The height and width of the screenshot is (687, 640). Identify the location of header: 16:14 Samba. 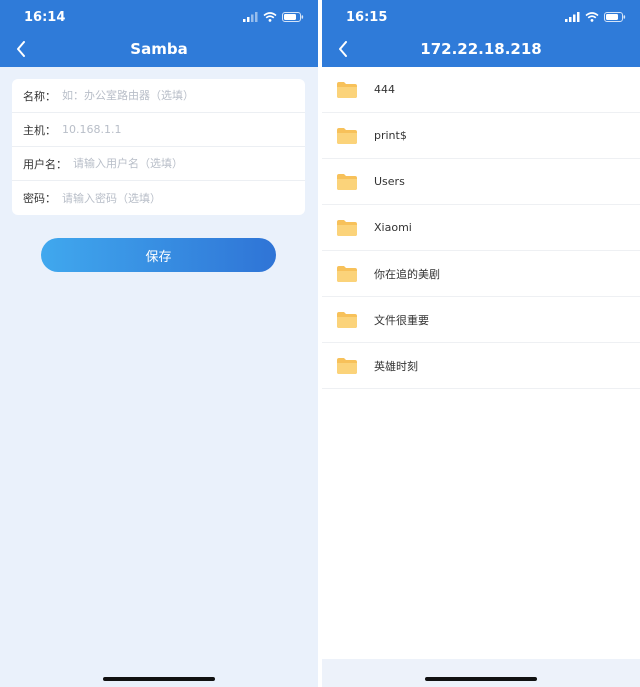
(159, 33).